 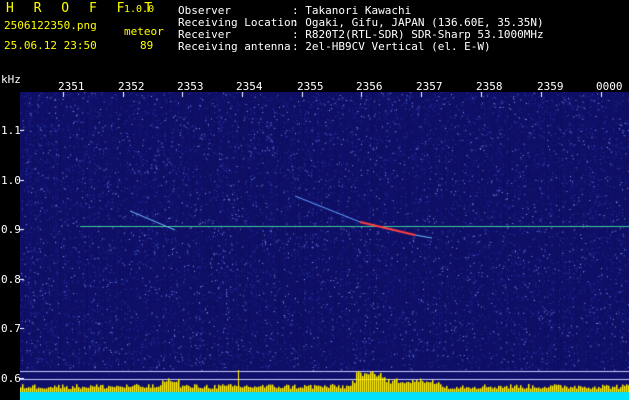 What do you see at coordinates (11, 79) in the screenshot?
I see `y-unit-label: kHz` at bounding box center [11, 79].